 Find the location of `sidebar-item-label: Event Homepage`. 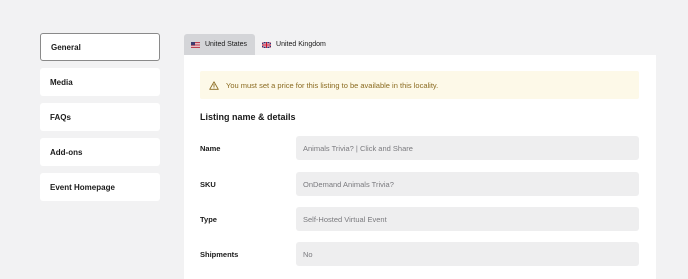

sidebar-item-label: Event Homepage is located at coordinates (82, 187).